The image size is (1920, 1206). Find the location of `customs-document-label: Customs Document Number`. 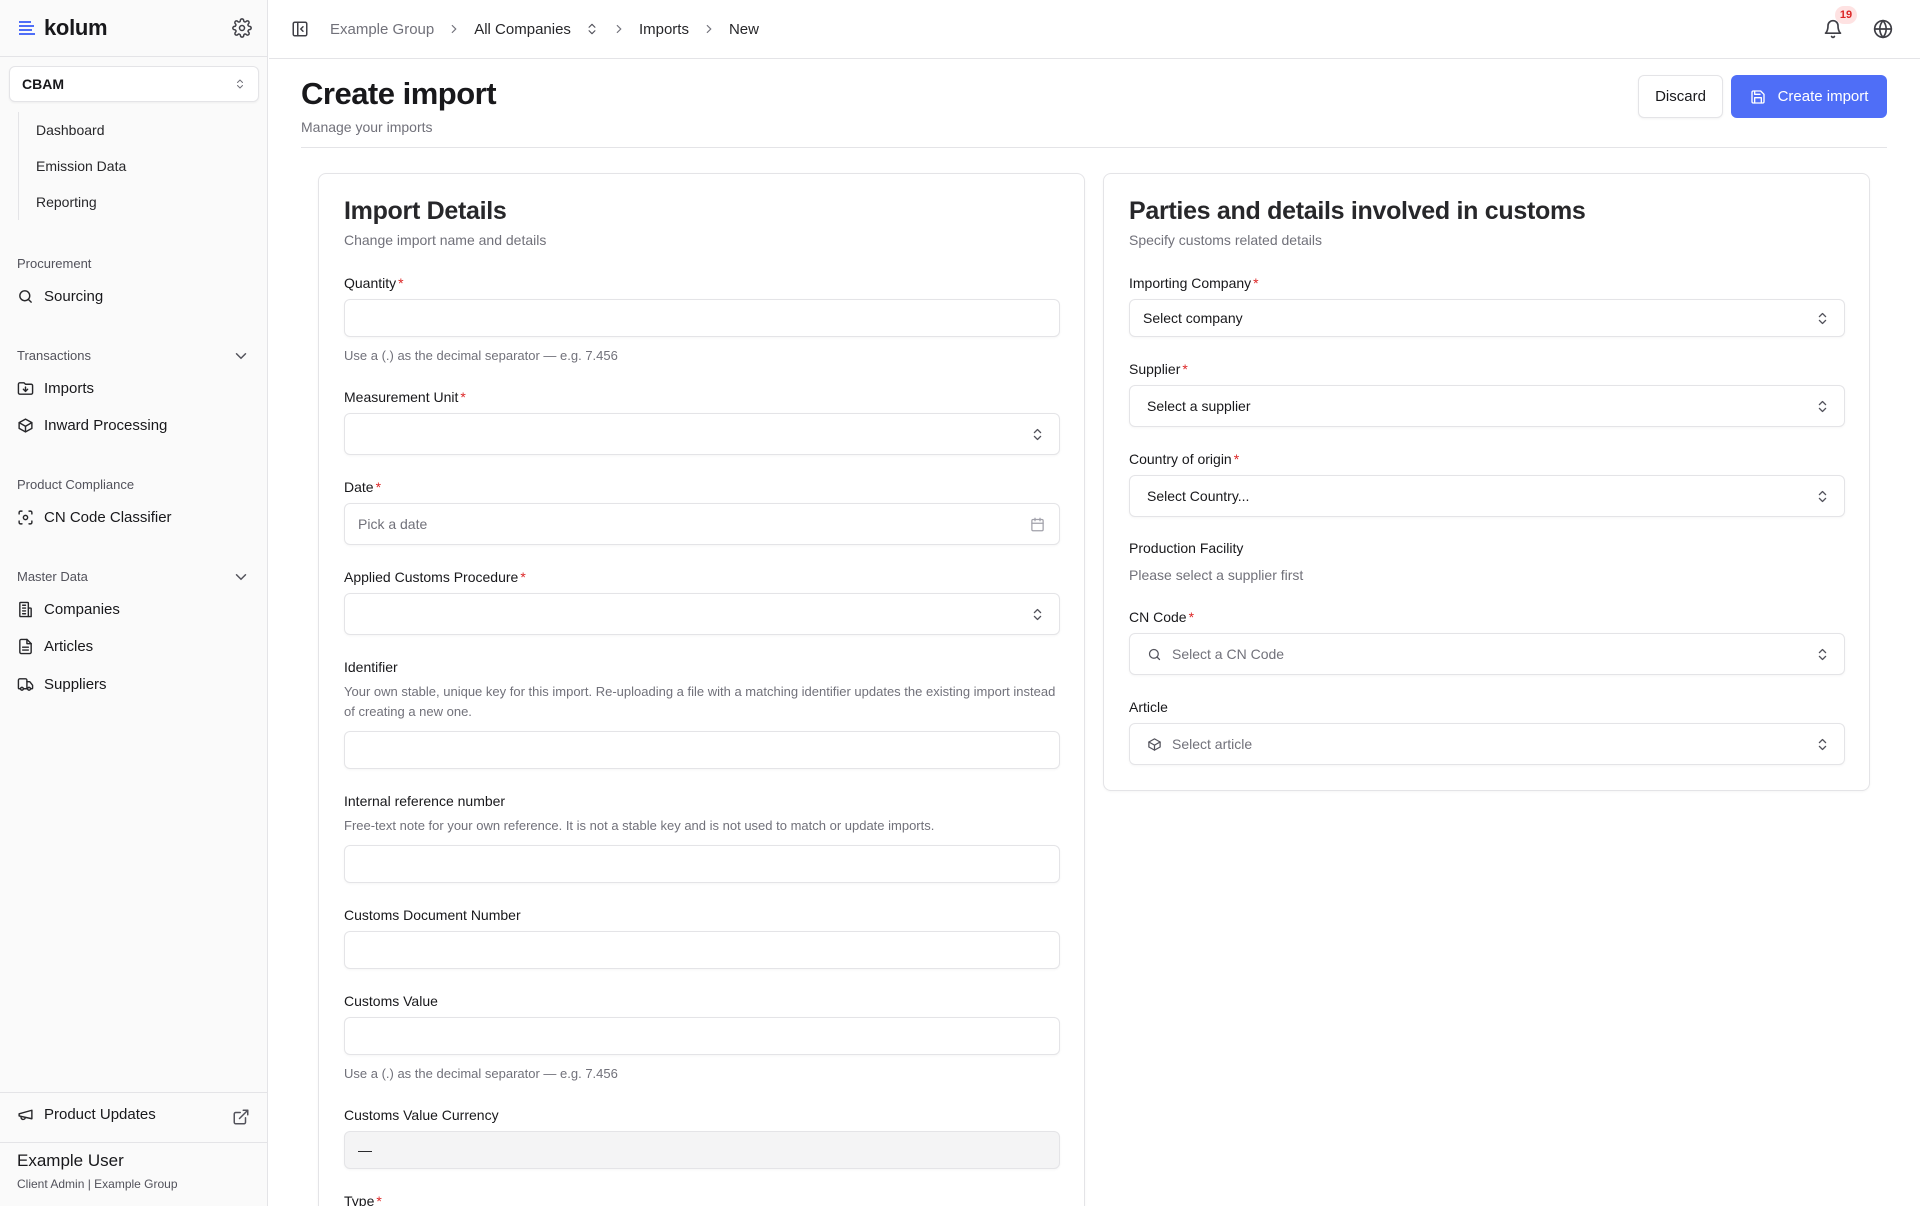

customs-document-label: Customs Document Number is located at coordinates (432, 915).